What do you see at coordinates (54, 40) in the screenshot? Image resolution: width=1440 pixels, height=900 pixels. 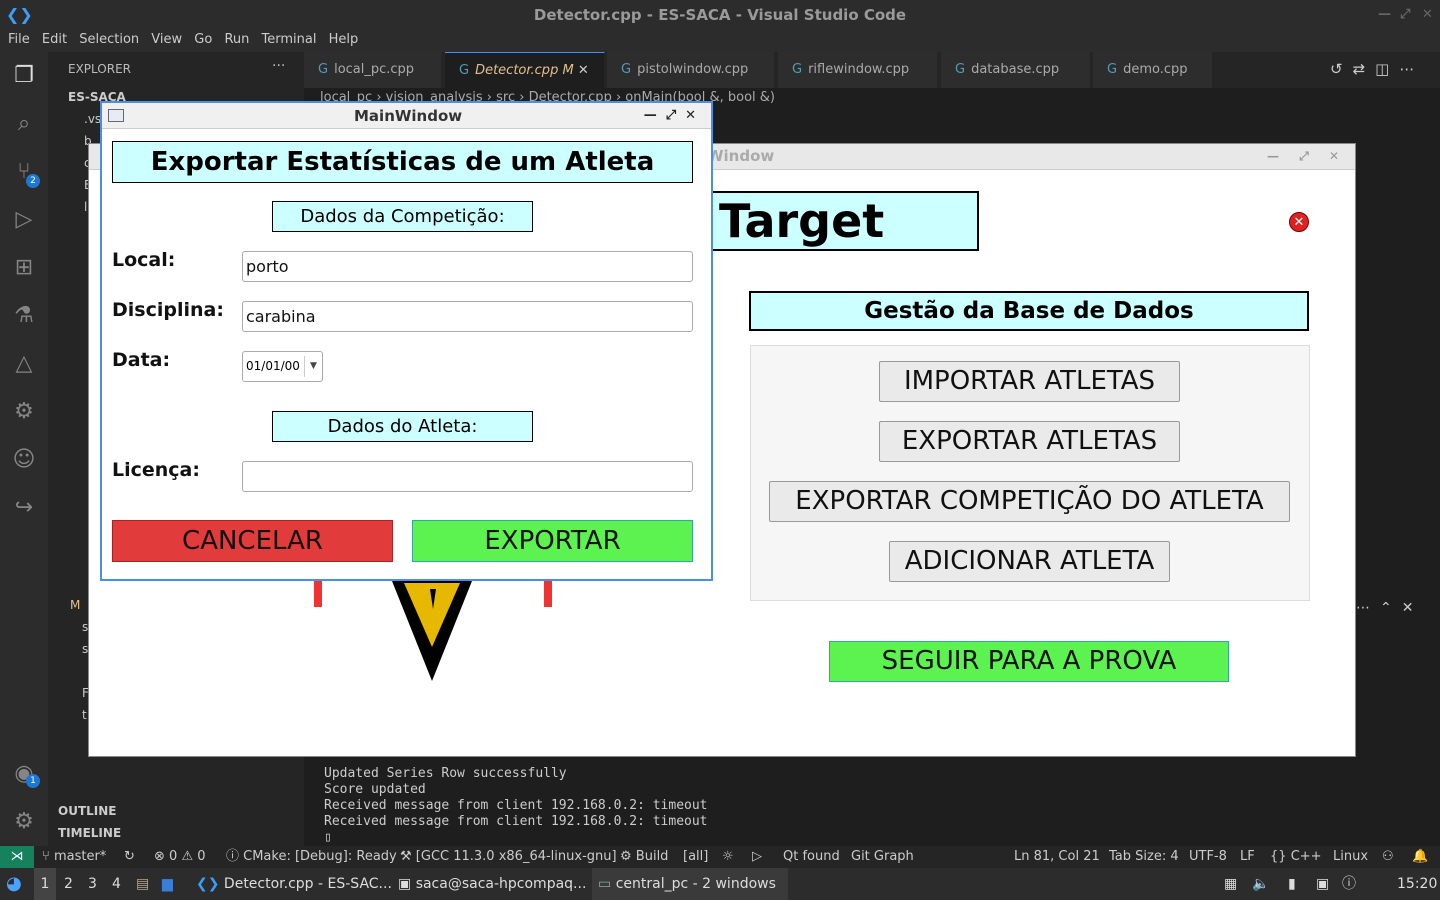 I see `menu-edit: Edit` at bounding box center [54, 40].